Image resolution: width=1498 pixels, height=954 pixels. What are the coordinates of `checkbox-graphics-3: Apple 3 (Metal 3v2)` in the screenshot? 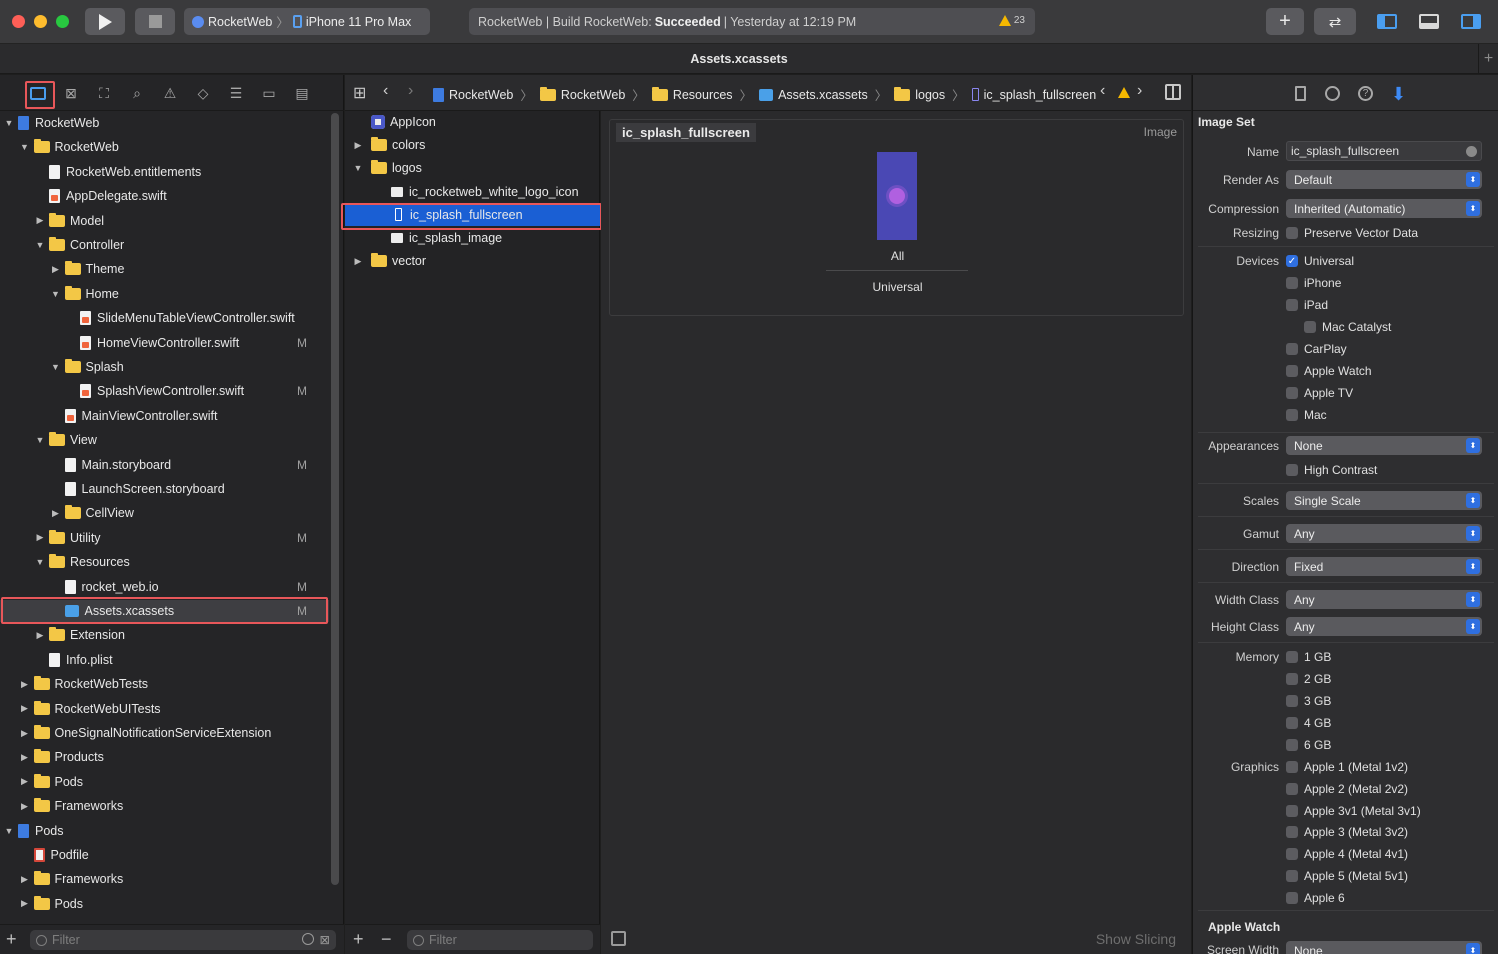 It's located at (1347, 832).